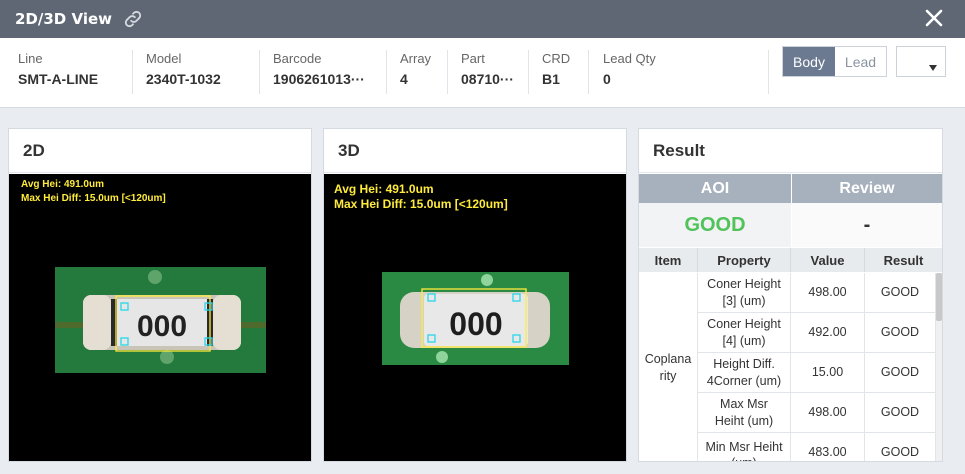 This screenshot has height=474, width=965. I want to click on table-cell-property: Coner Height [3] (um), so click(744, 293).